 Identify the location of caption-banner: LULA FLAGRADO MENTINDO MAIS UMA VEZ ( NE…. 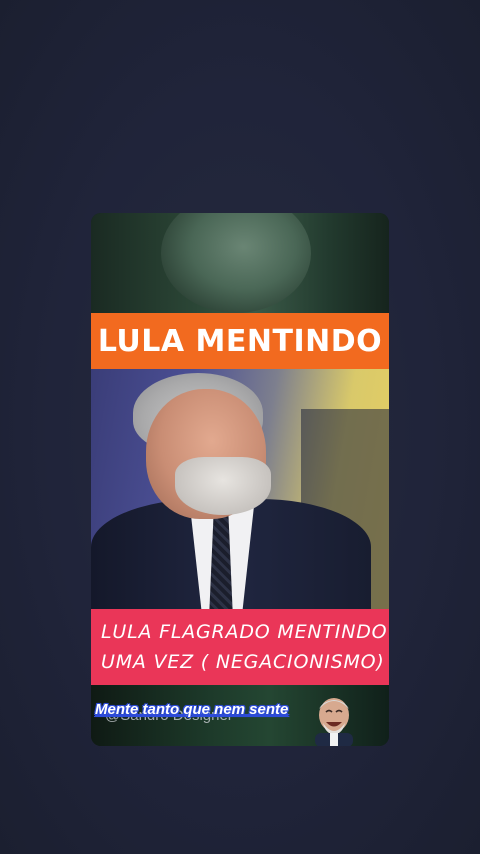
(240, 647).